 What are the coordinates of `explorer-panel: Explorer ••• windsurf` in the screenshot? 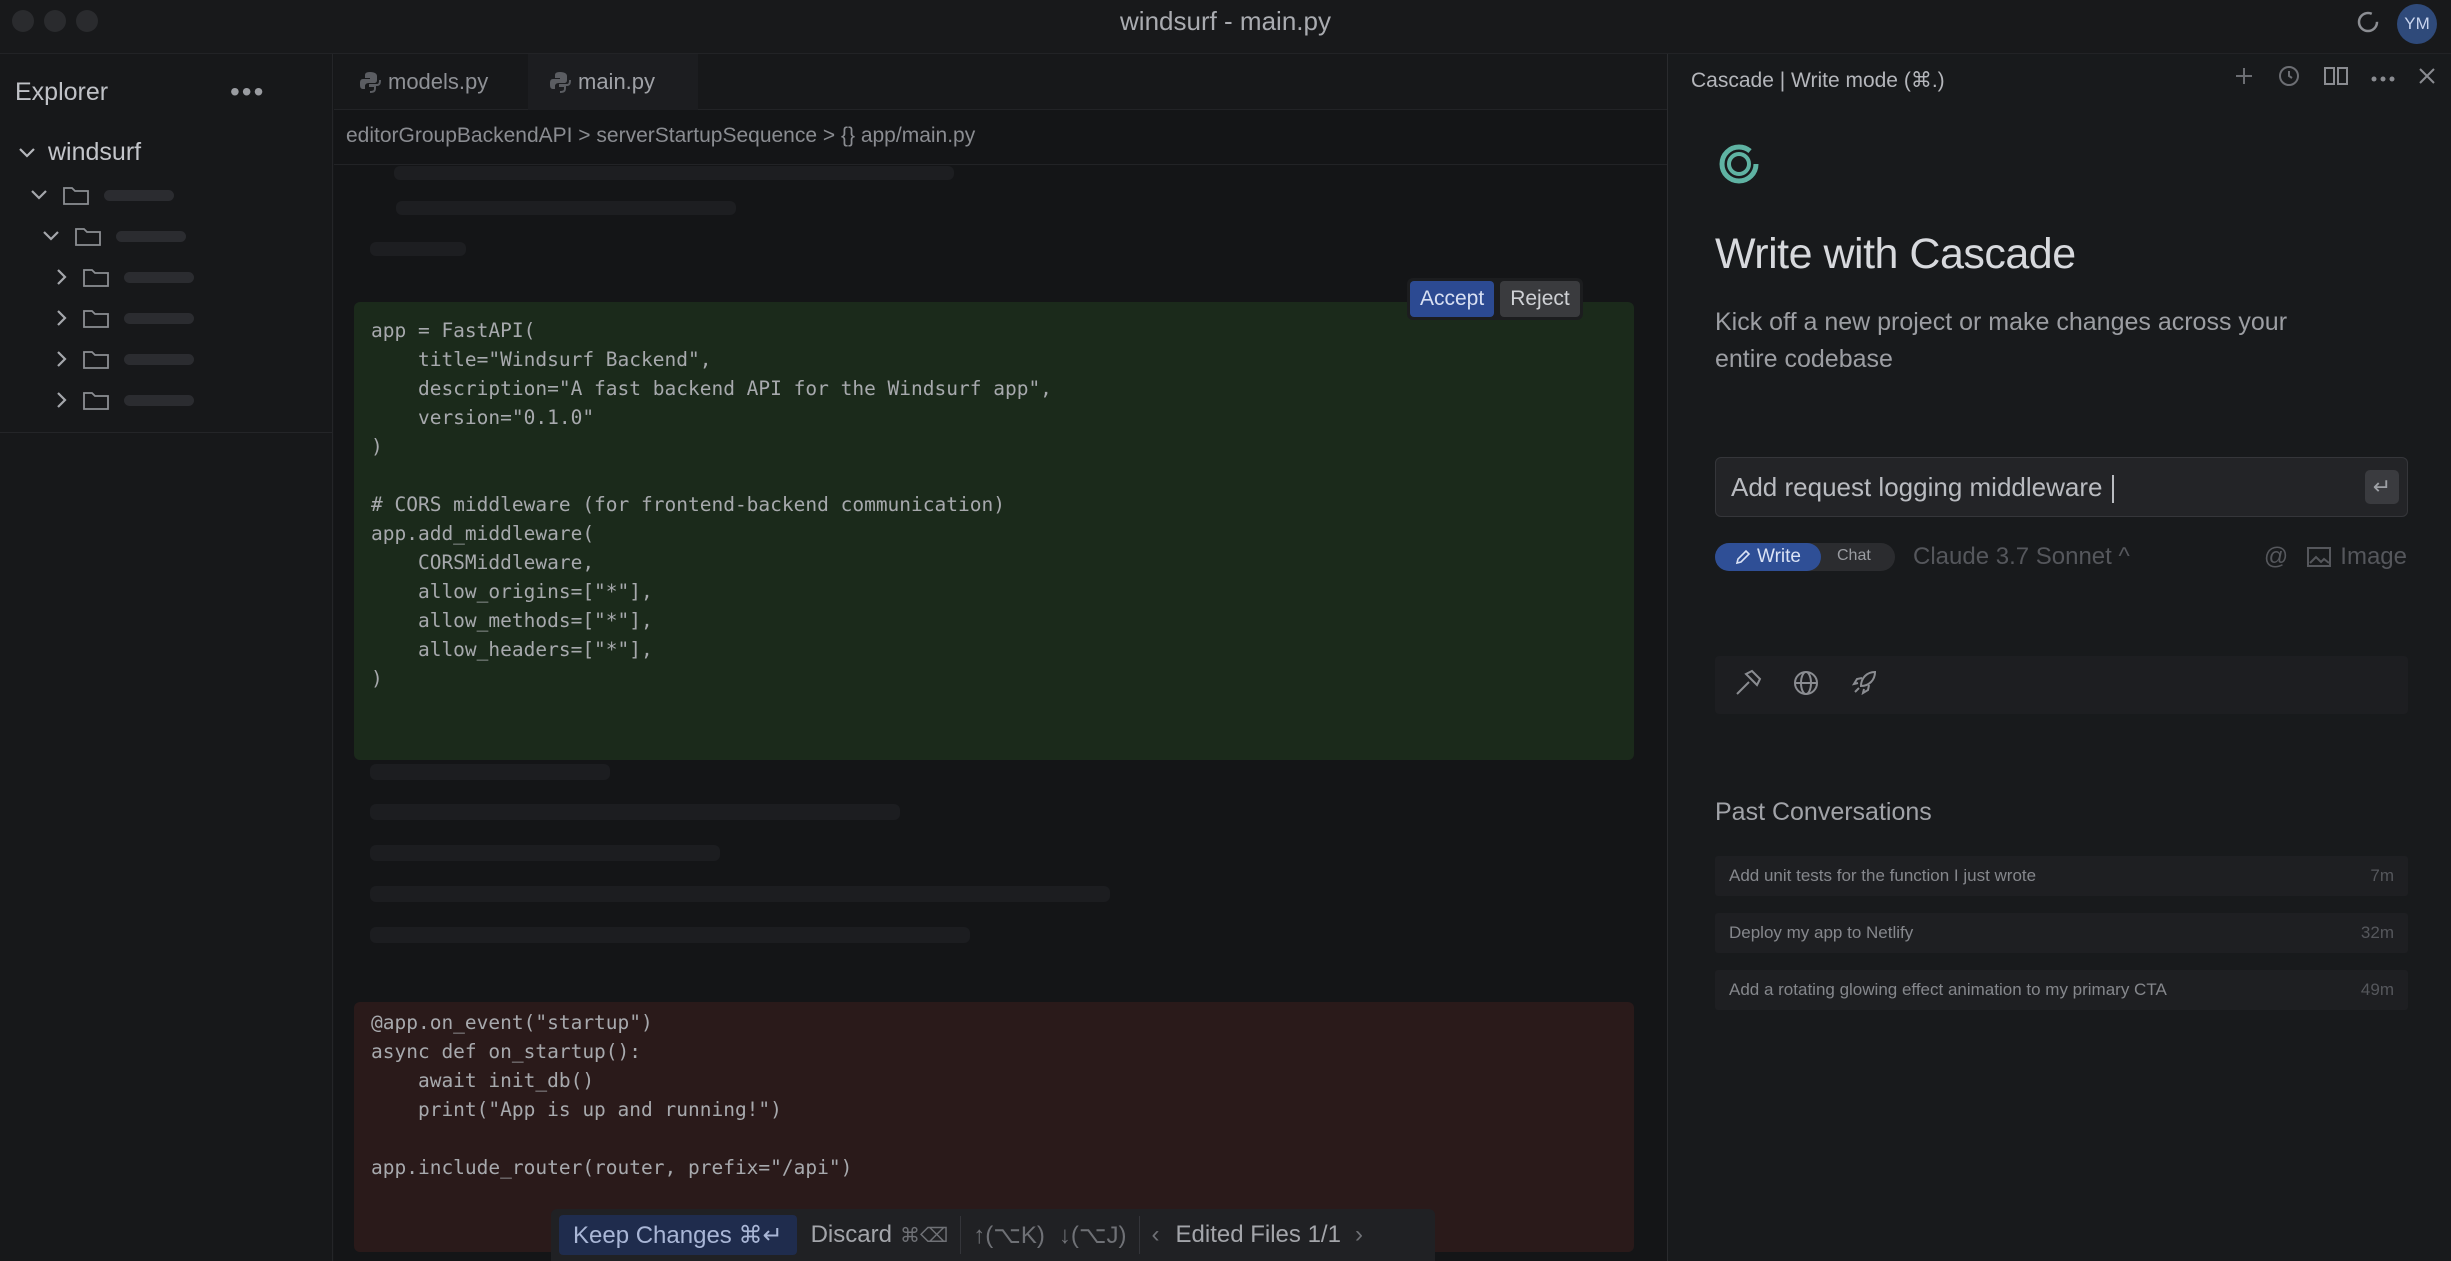 It's located at (166, 657).